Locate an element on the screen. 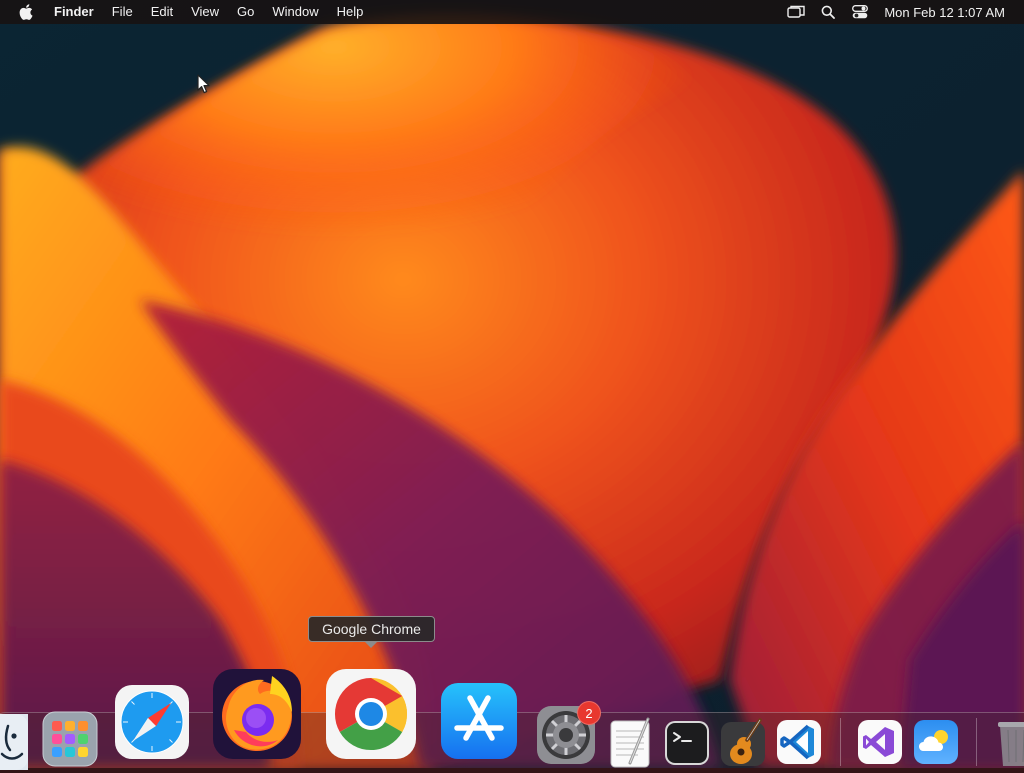 The image size is (1024, 773). menu-bar-right: Mon Feb 12 1:07 AM is located at coordinates (905, 12).